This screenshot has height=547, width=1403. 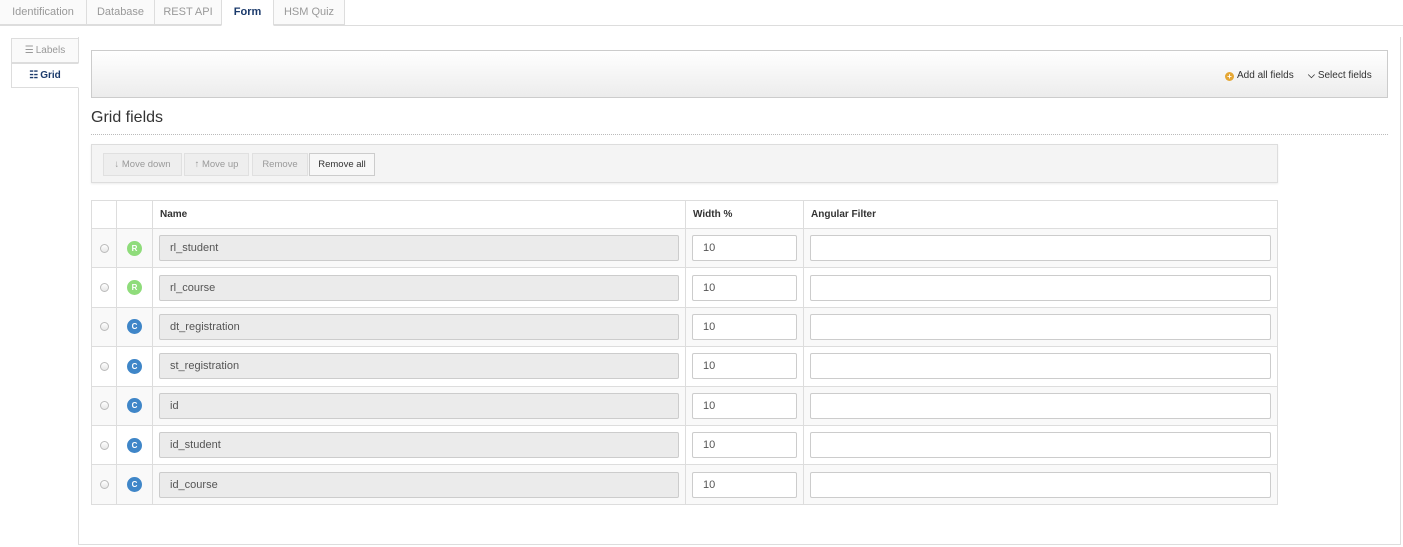 I want to click on row-name-cell: rl_course, so click(x=419, y=287).